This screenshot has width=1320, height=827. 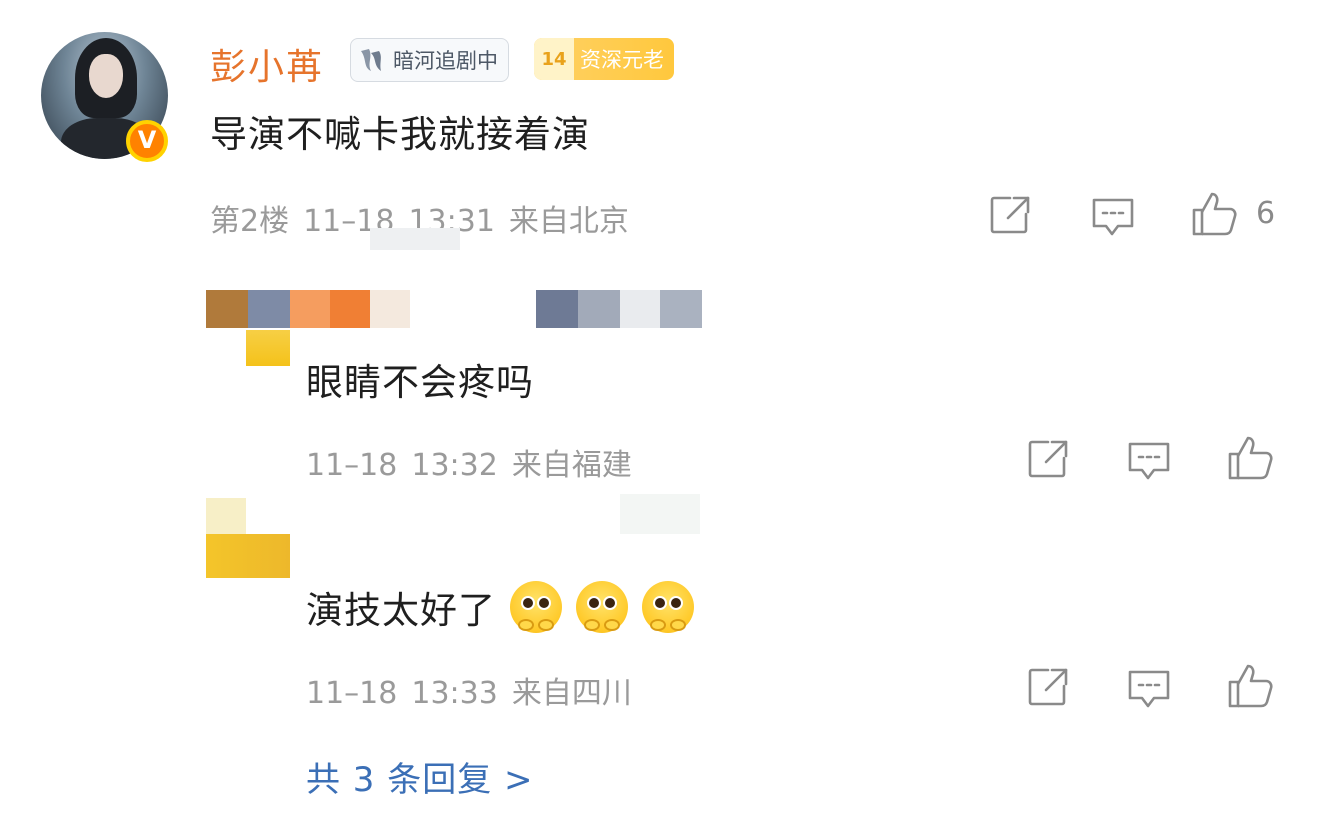 I want to click on reply-text-content: 眼睛不会疼吗, so click(x=420, y=382).